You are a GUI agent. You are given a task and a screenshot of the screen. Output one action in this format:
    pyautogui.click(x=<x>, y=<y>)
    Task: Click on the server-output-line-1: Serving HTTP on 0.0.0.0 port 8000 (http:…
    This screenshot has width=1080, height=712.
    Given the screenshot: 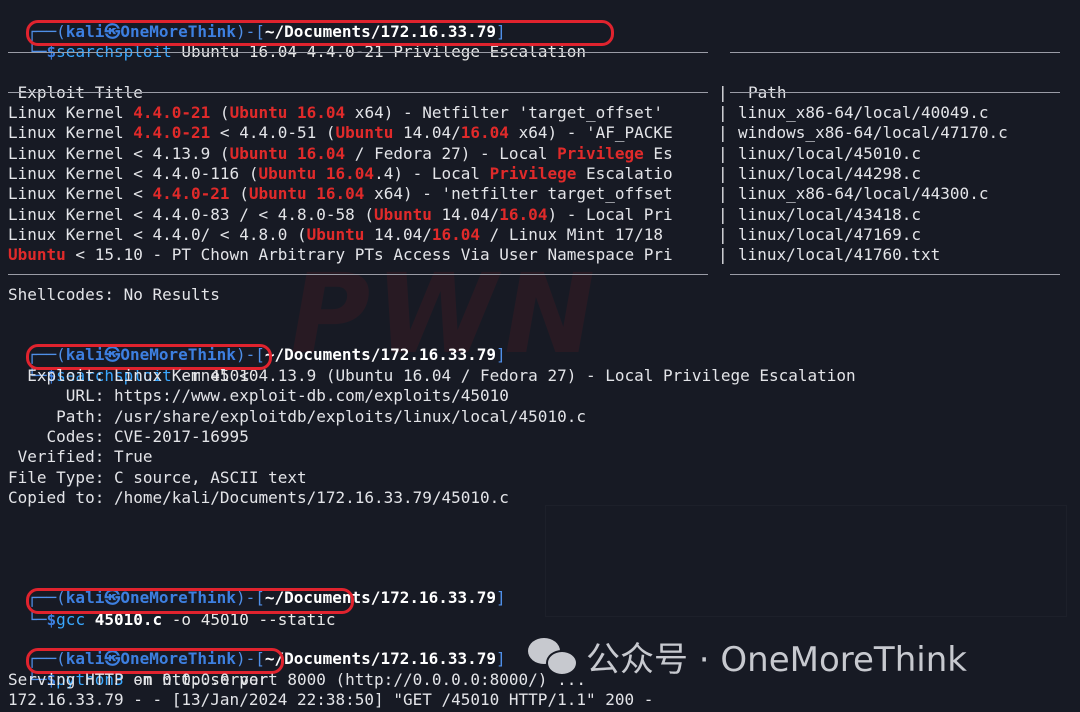 What is the action you would take?
    pyautogui.click(x=297, y=679)
    